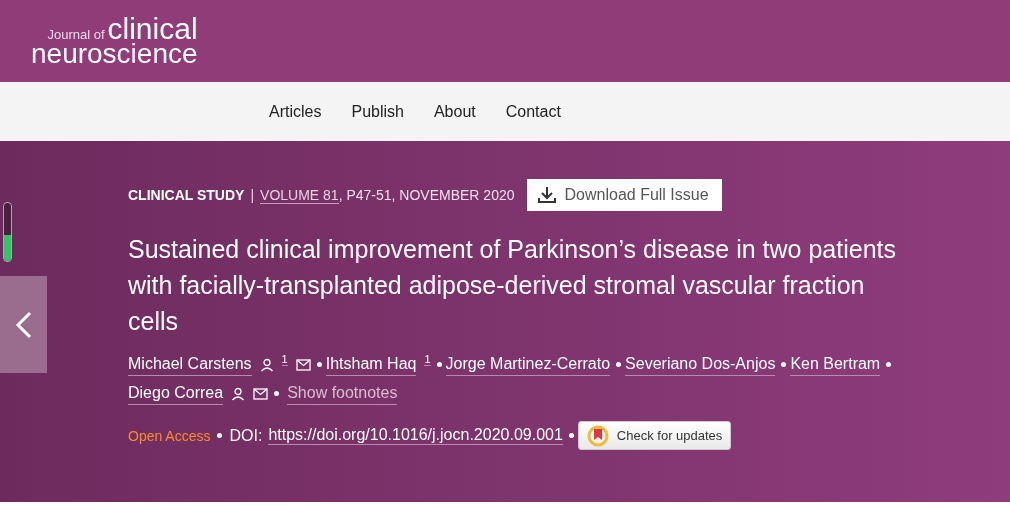 This screenshot has width=1010, height=505. I want to click on nav-link: Articles, so click(295, 111).